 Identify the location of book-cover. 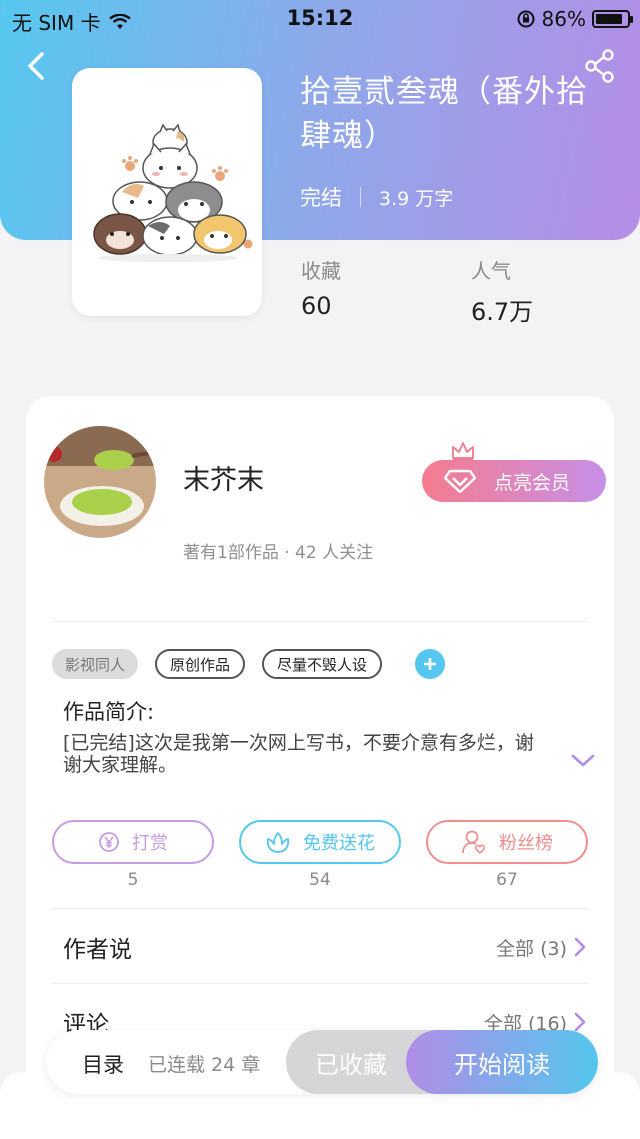
(167, 192).